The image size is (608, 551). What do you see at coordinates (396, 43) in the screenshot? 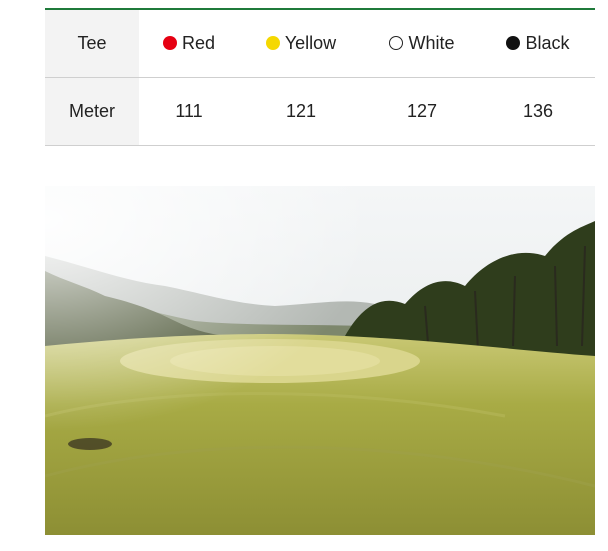
I see `white-tee-dot-icon` at bounding box center [396, 43].